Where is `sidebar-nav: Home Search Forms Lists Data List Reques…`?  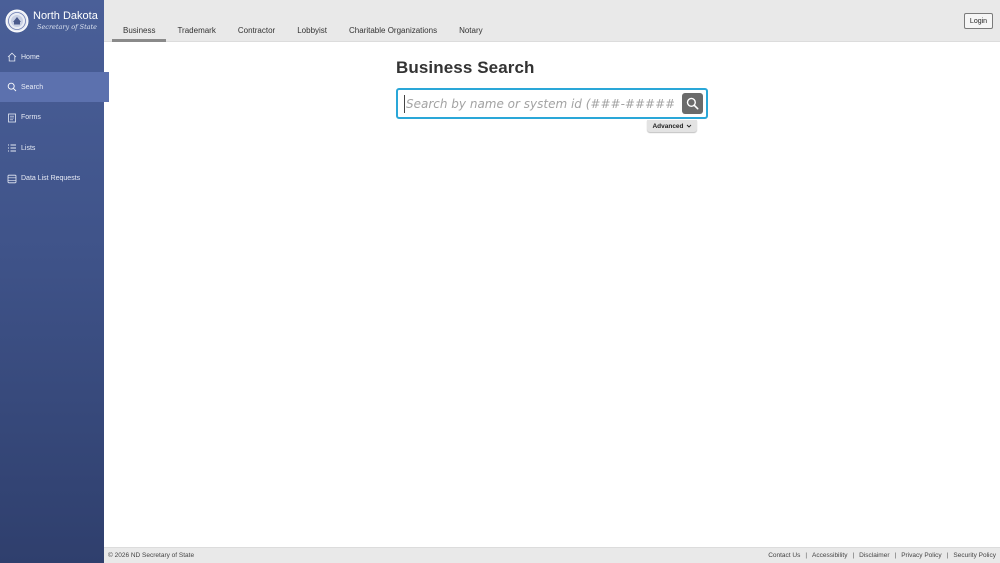 sidebar-nav: Home Search Forms Lists Data List Reques… is located at coordinates (54, 118).